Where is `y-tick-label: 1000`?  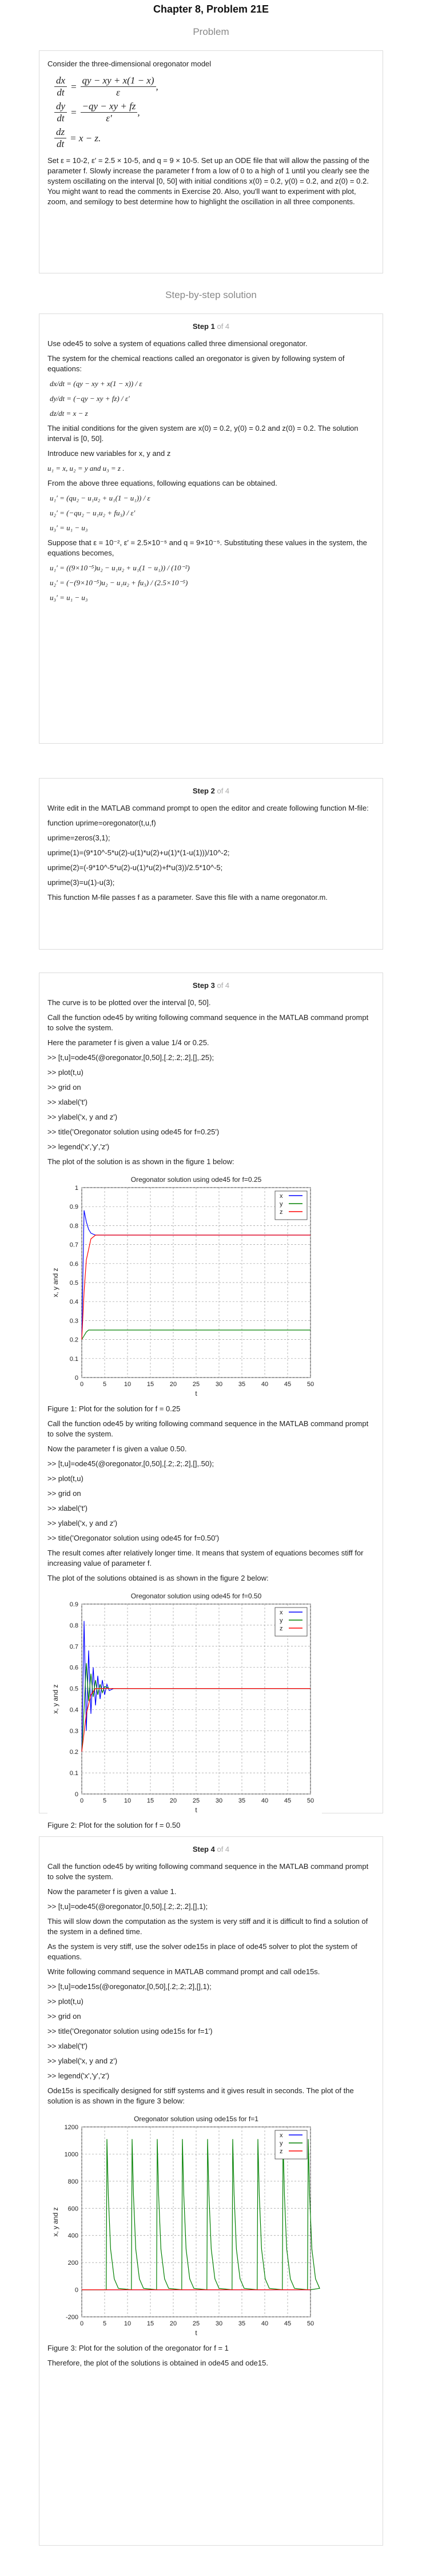
y-tick-label: 1000 is located at coordinates (71, 2154).